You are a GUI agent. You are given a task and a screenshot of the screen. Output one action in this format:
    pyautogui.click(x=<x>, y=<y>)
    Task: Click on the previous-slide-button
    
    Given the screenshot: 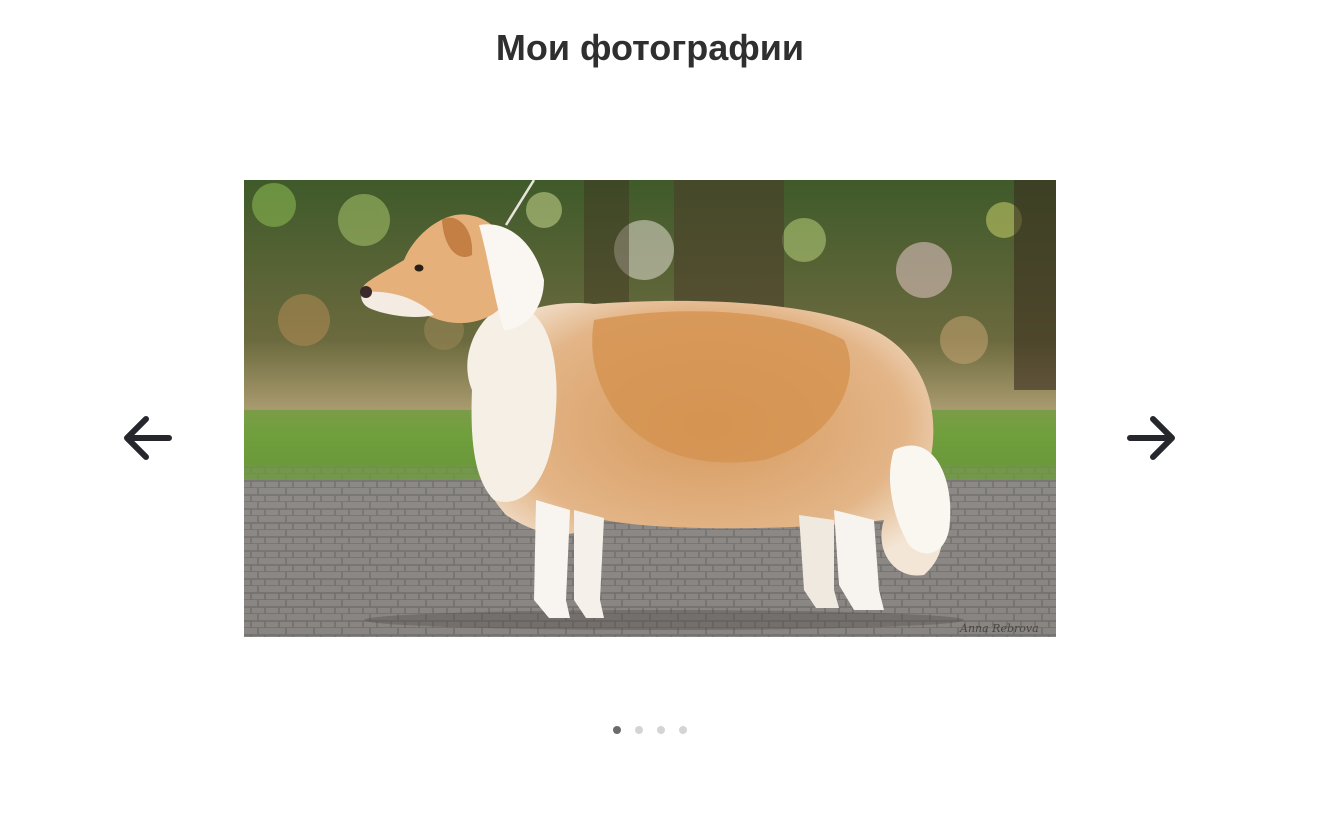 What is the action you would take?
    pyautogui.click(x=147, y=437)
    